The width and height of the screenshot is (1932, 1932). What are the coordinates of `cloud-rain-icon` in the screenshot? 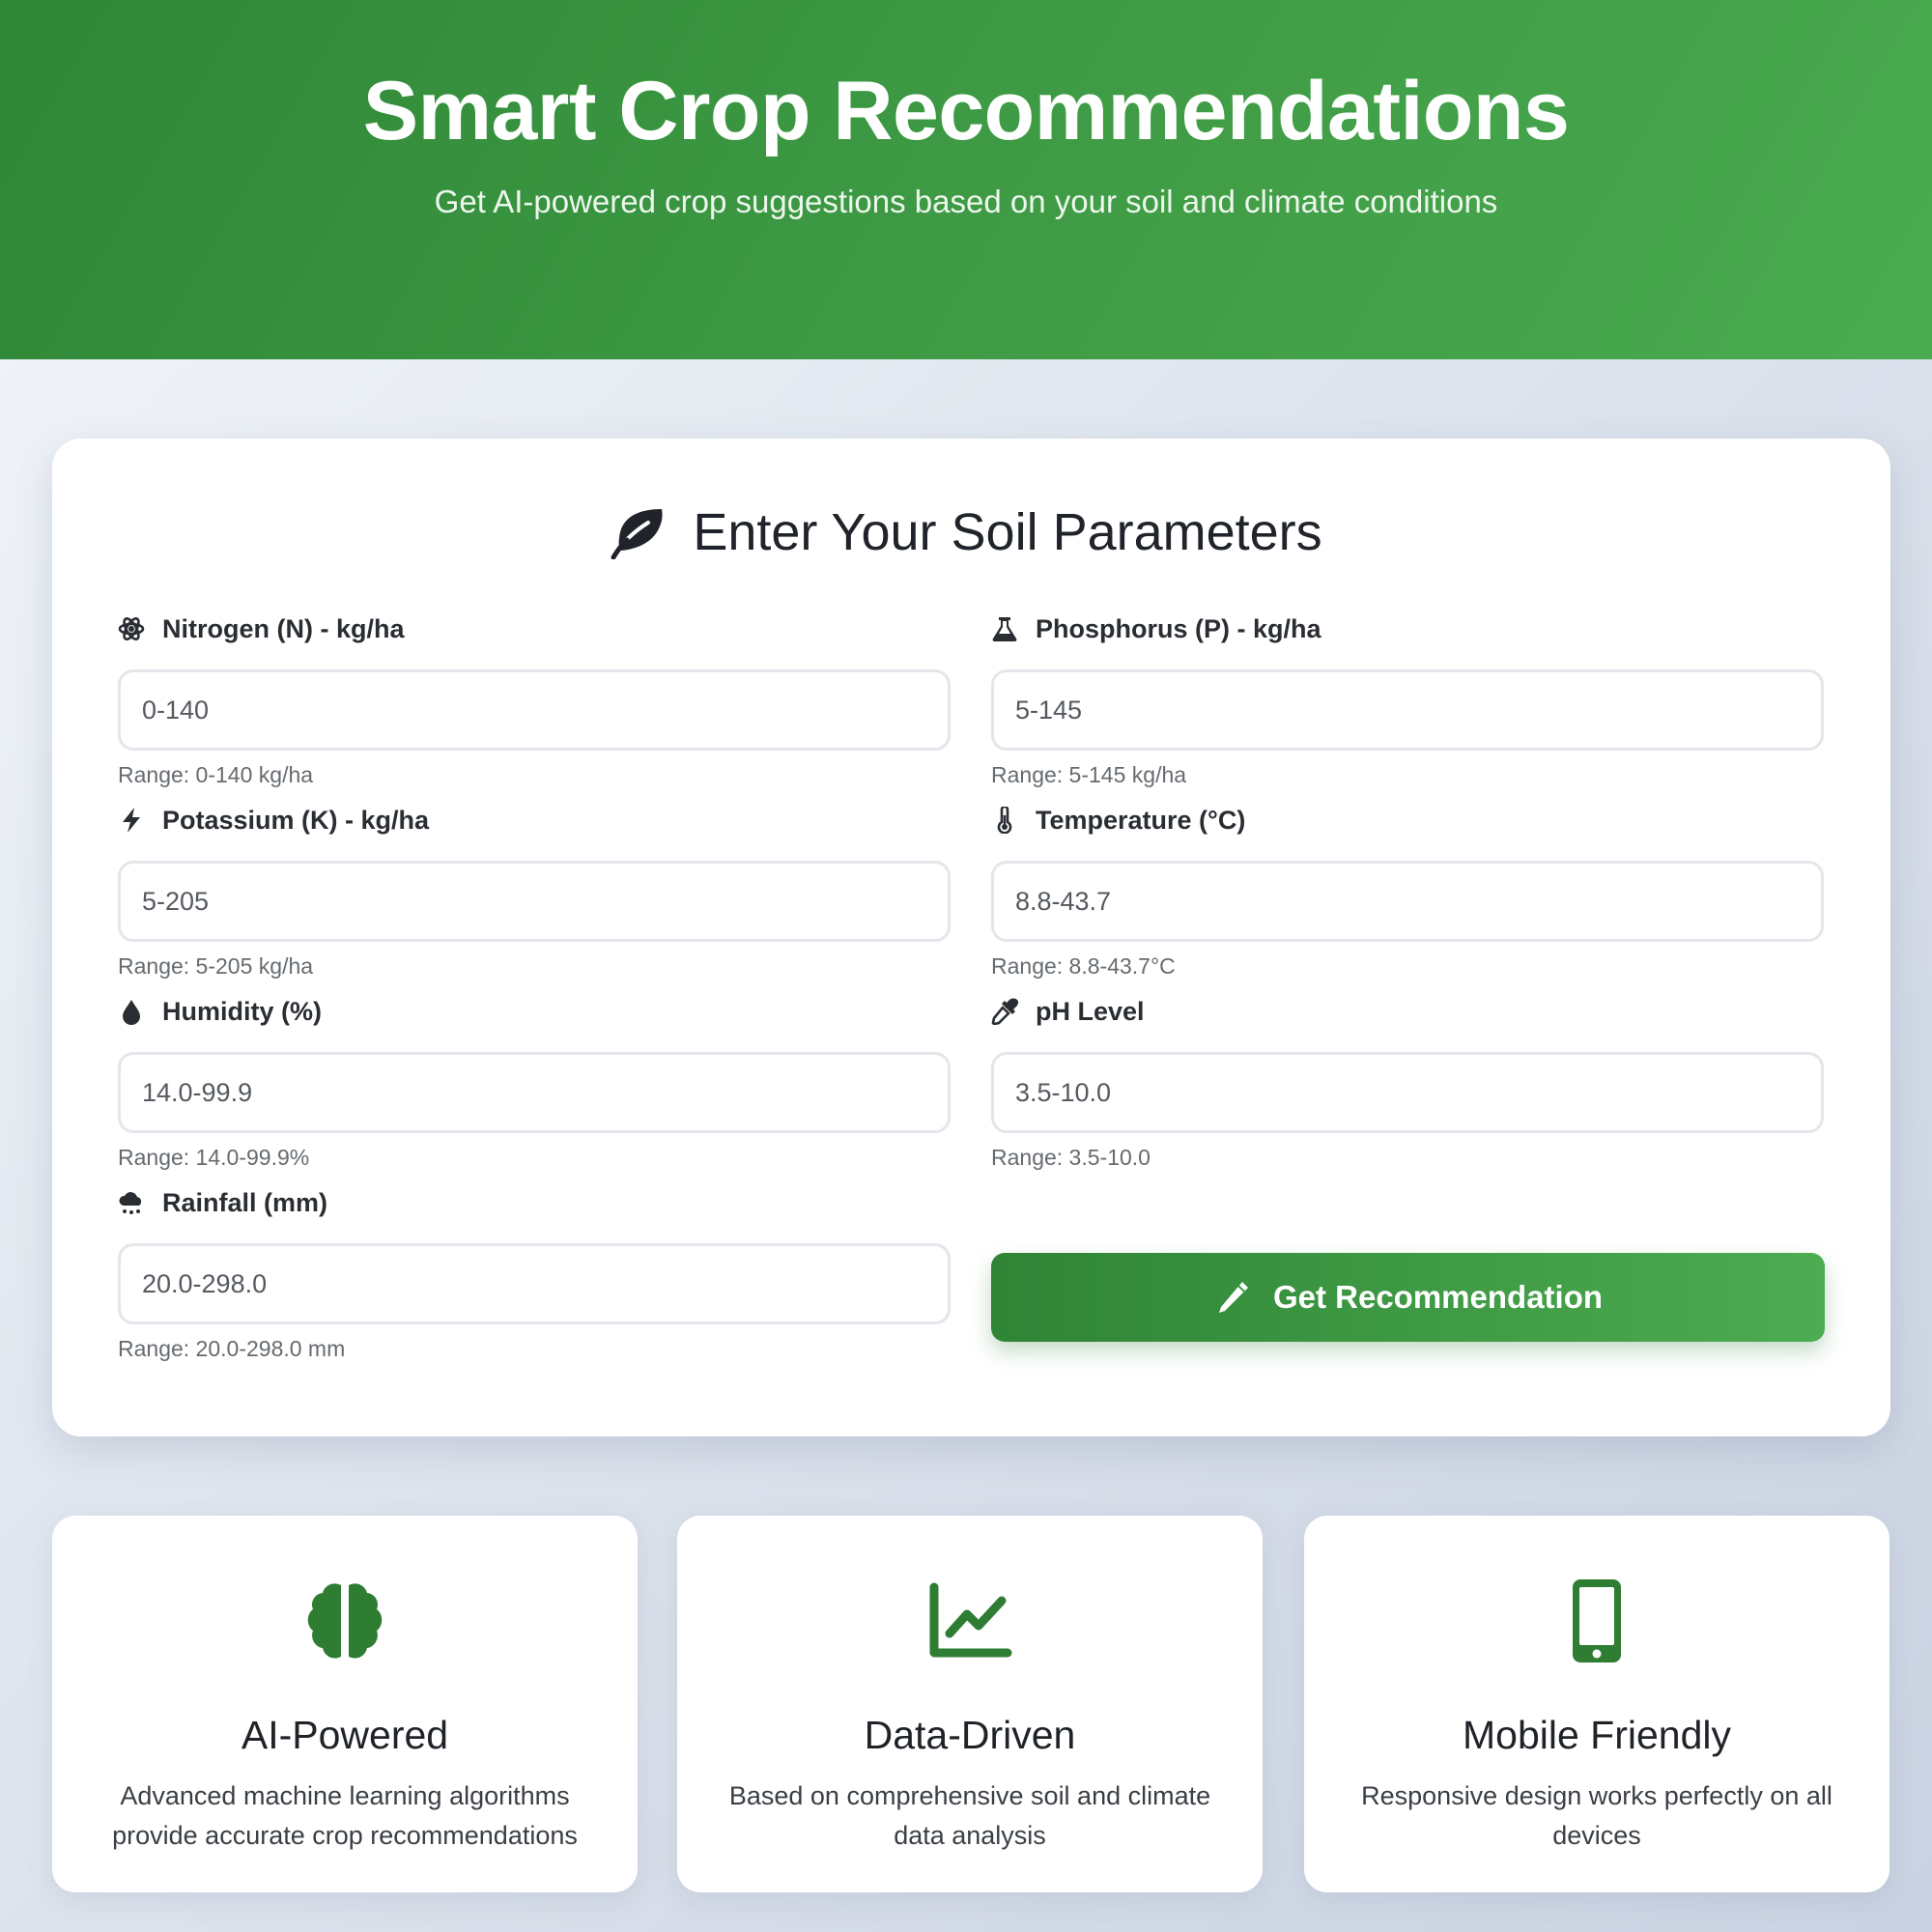 It's located at (130, 1203).